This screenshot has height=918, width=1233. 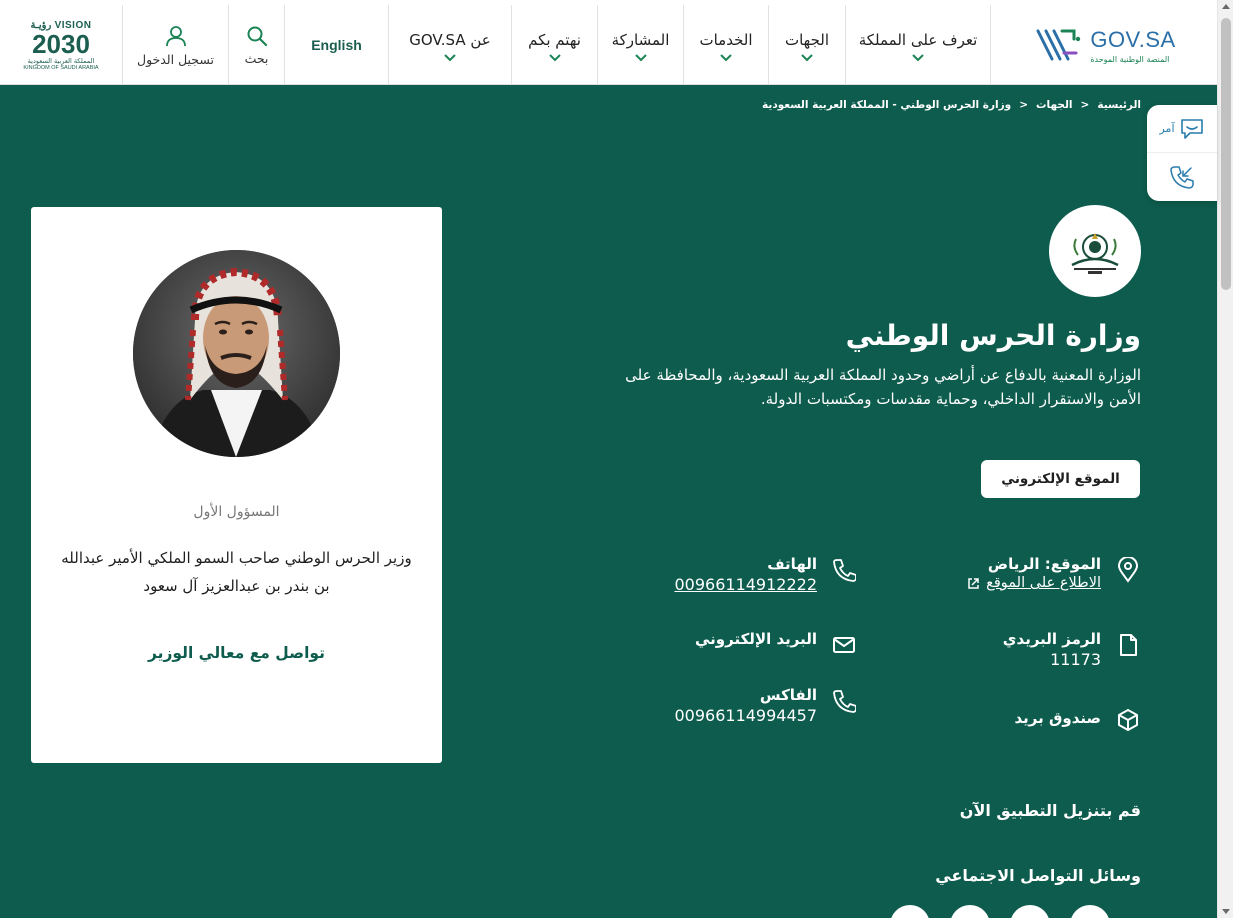 What do you see at coordinates (910, 911) in the screenshot?
I see `social-linkedin-icon` at bounding box center [910, 911].